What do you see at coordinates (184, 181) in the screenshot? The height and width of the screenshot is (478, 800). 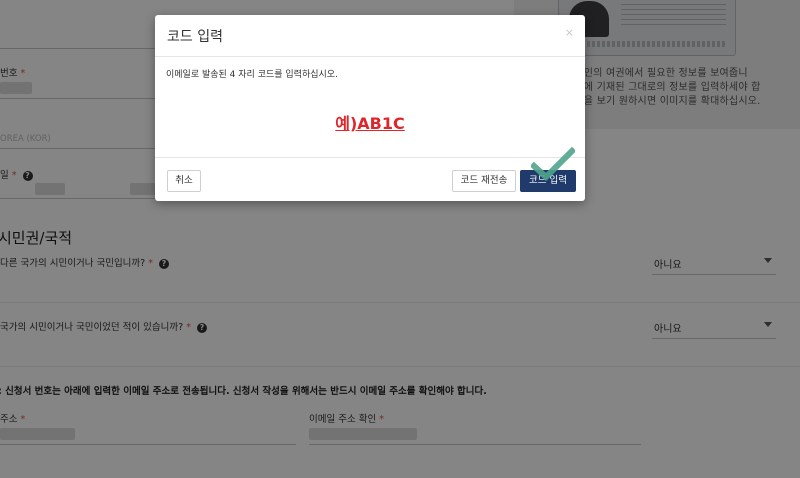 I see `cancel-button: 취소` at bounding box center [184, 181].